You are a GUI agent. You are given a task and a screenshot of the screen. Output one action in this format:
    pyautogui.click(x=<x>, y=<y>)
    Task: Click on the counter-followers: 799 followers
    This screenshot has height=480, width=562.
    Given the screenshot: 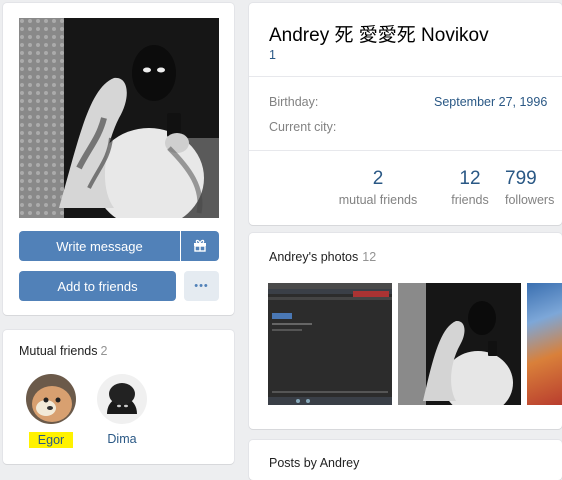 What is the action you would take?
    pyautogui.click(x=533, y=187)
    